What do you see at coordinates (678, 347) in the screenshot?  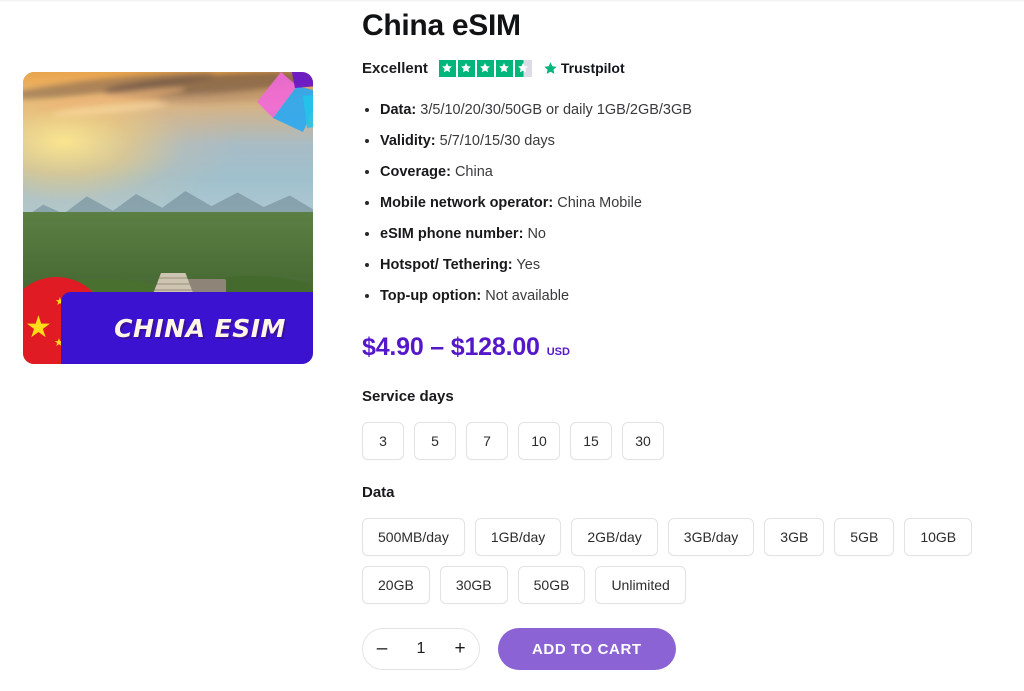 I see `price-block: $4.90 – $128.00 USD` at bounding box center [678, 347].